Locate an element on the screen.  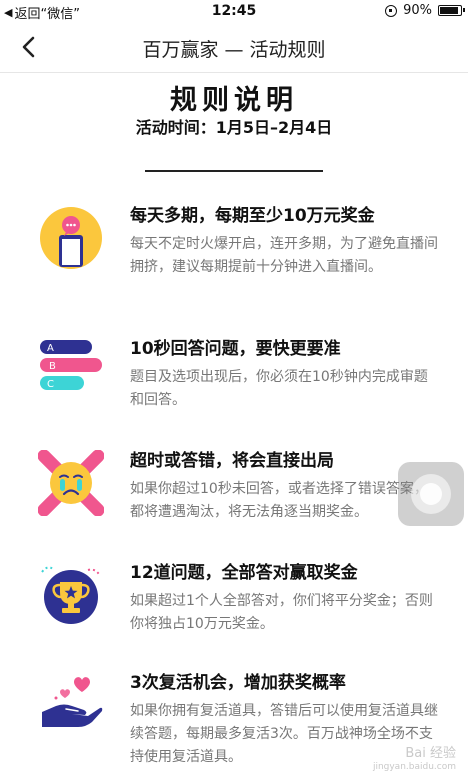
rule-description: 每天不定时火爆开启，连开多期，为了避免直播间拥挤，建议每期提前十分钟进入直播间。 is located at coordinates (284, 255).